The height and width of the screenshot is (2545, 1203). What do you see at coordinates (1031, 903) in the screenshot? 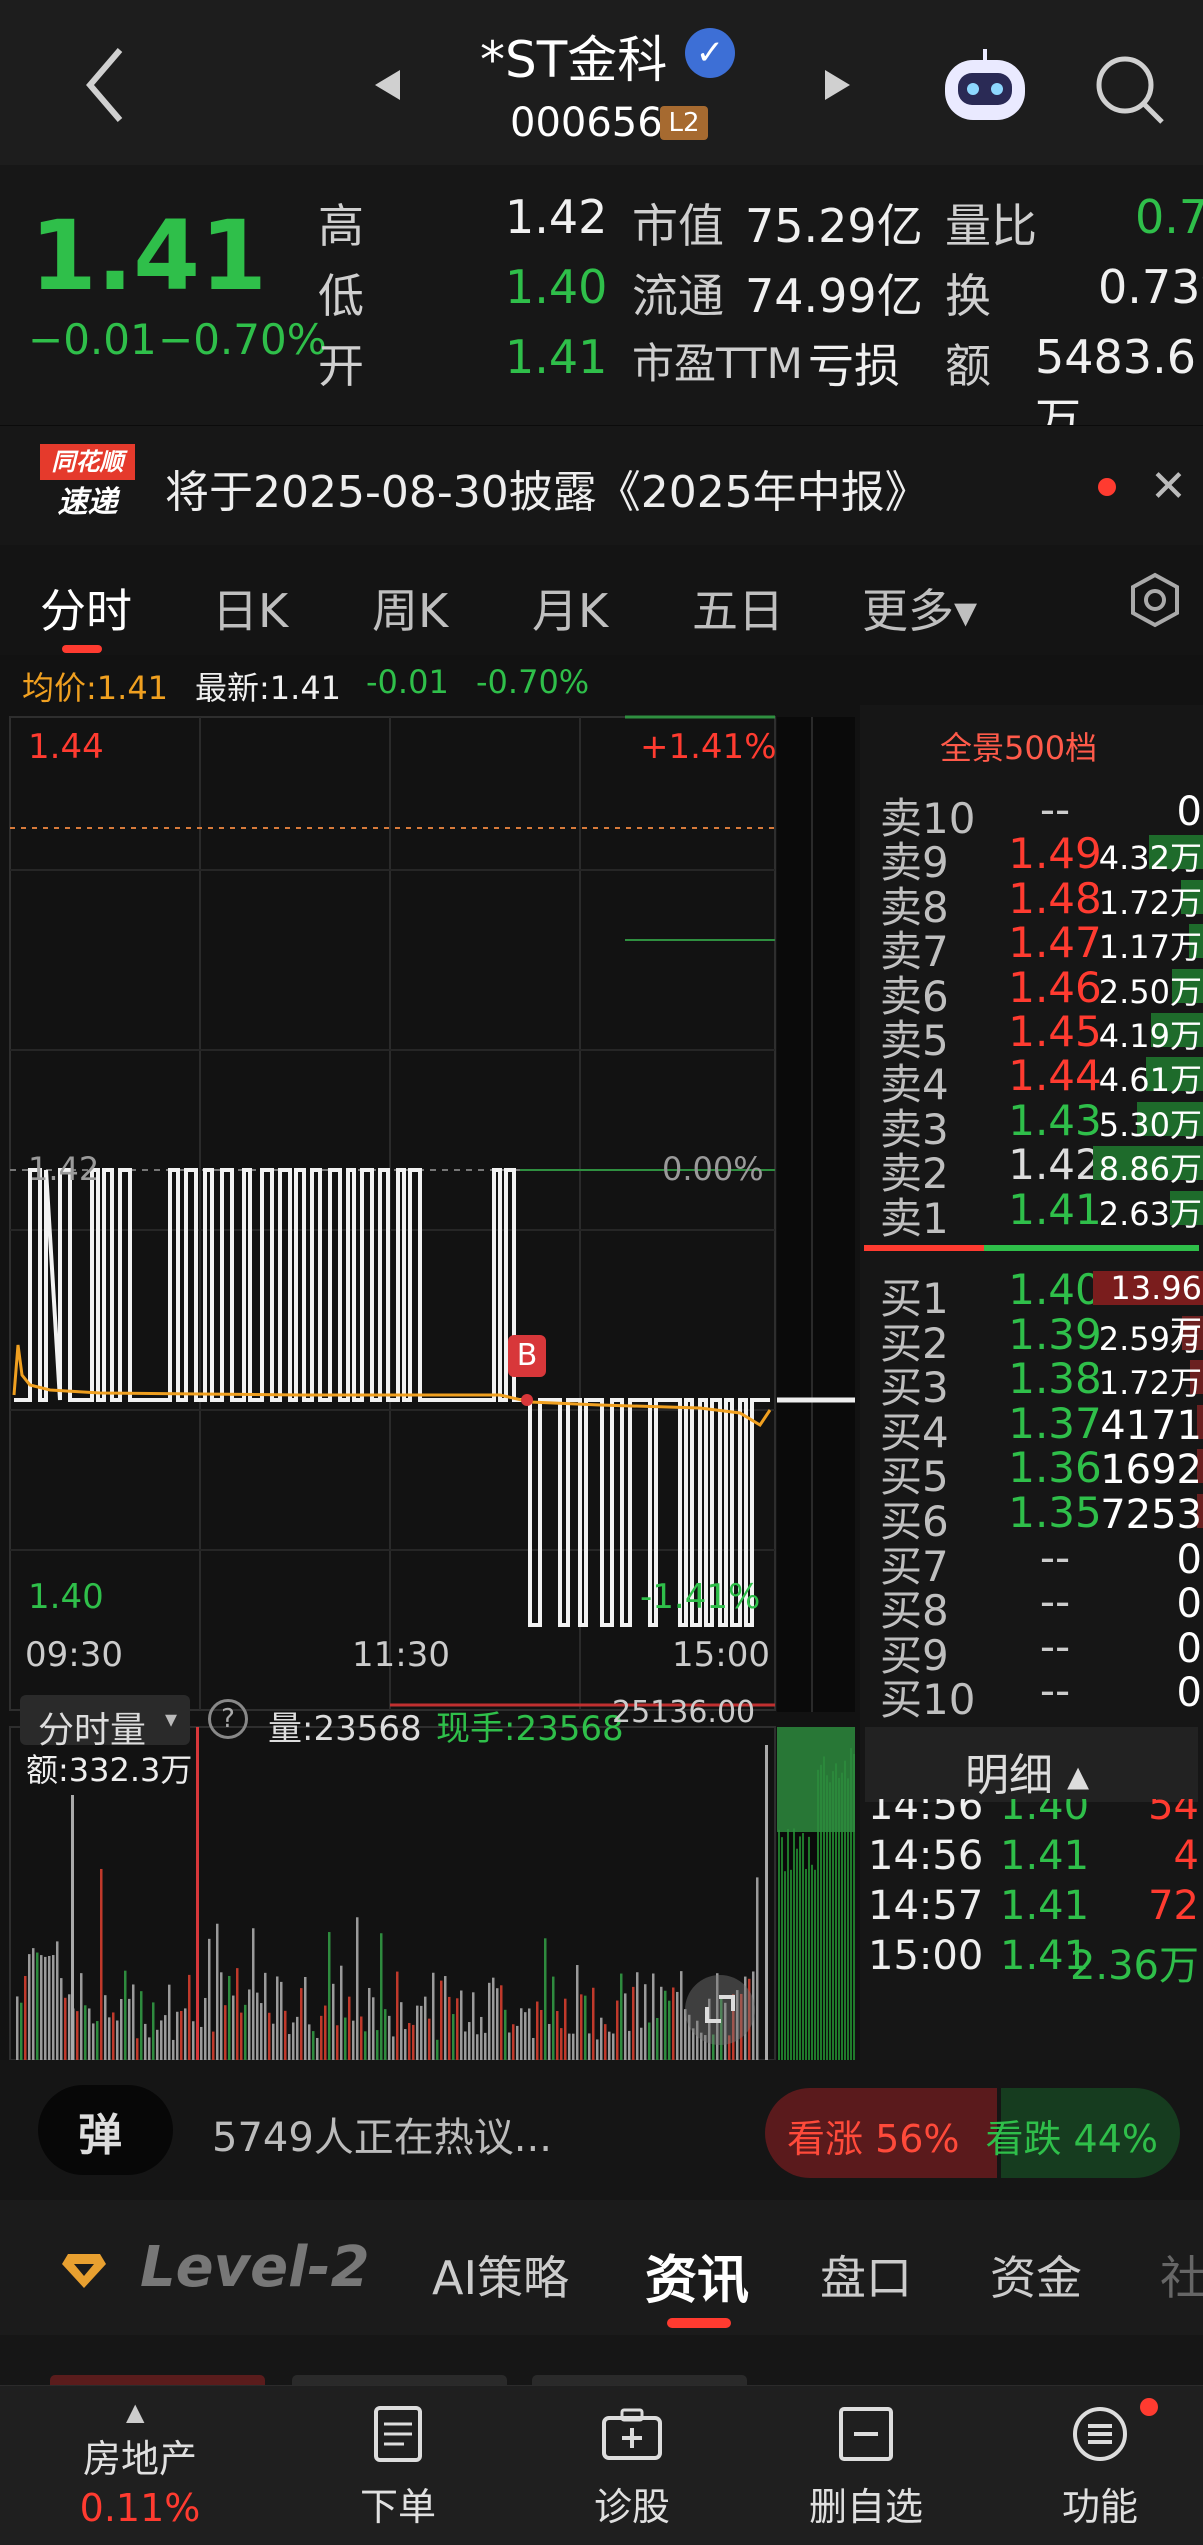
I see `ask-row: 卖8 1.48 1.72万` at bounding box center [1031, 903].